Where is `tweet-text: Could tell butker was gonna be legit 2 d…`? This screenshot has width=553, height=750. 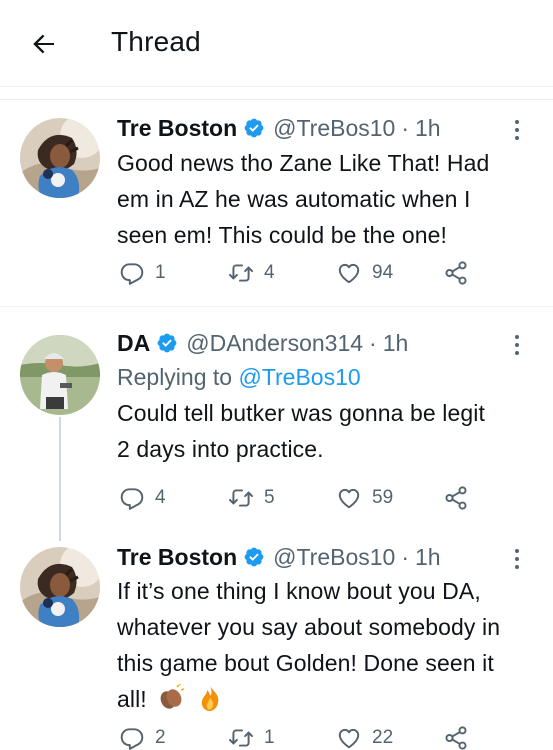
tweet-text: Could tell butker was gonna be legit 2 d… is located at coordinates (320, 431).